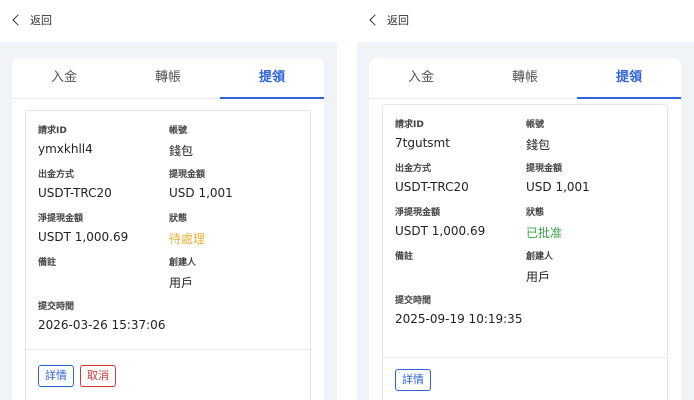  What do you see at coordinates (98, 376) in the screenshot?
I see `cancel-button: 取消` at bounding box center [98, 376].